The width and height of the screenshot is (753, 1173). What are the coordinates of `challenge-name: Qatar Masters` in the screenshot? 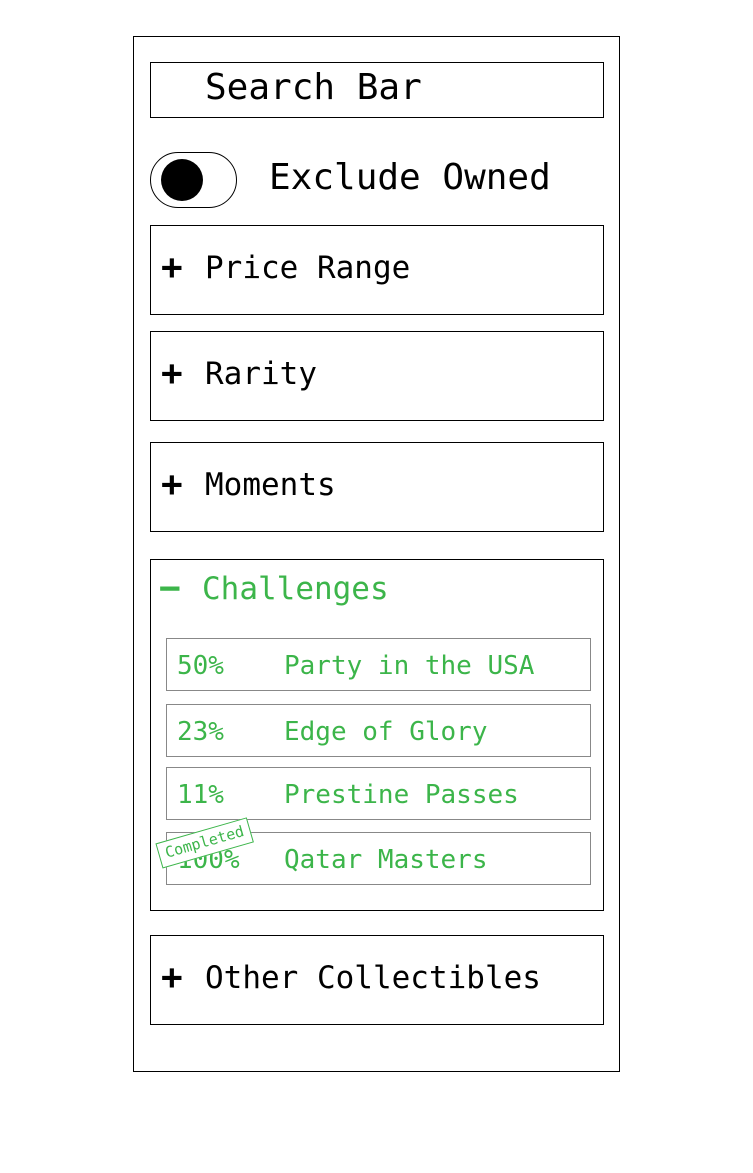 It's located at (386, 860).